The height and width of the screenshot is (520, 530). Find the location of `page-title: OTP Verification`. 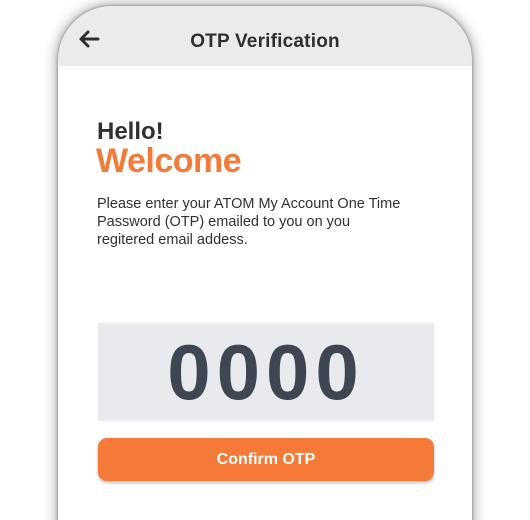

page-title: OTP Verification is located at coordinates (265, 41).